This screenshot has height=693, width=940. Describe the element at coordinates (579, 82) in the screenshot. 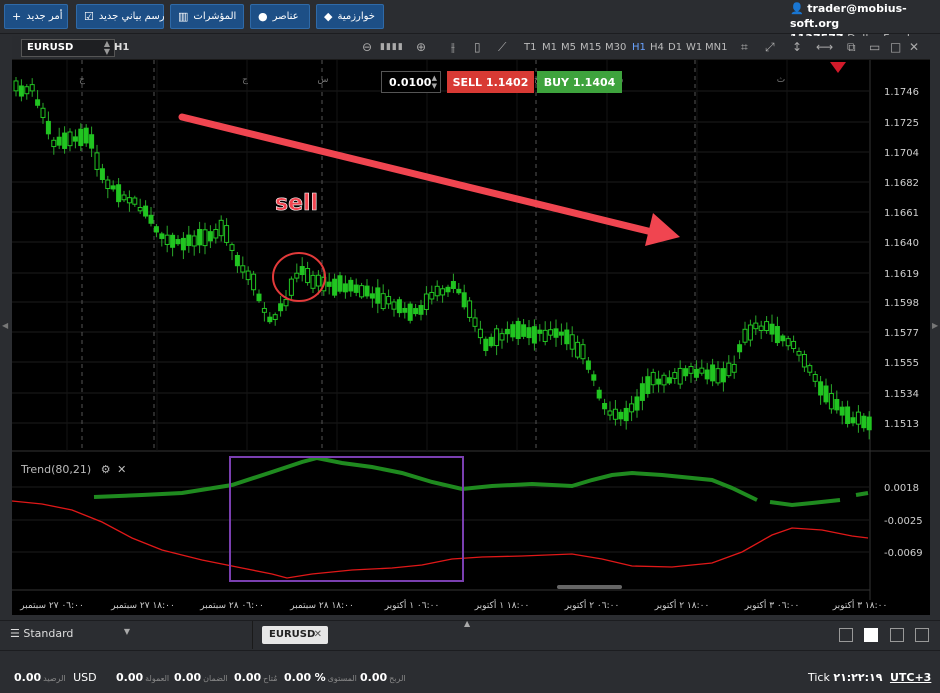

I see `buy-button: BUY 1.1404` at that location.